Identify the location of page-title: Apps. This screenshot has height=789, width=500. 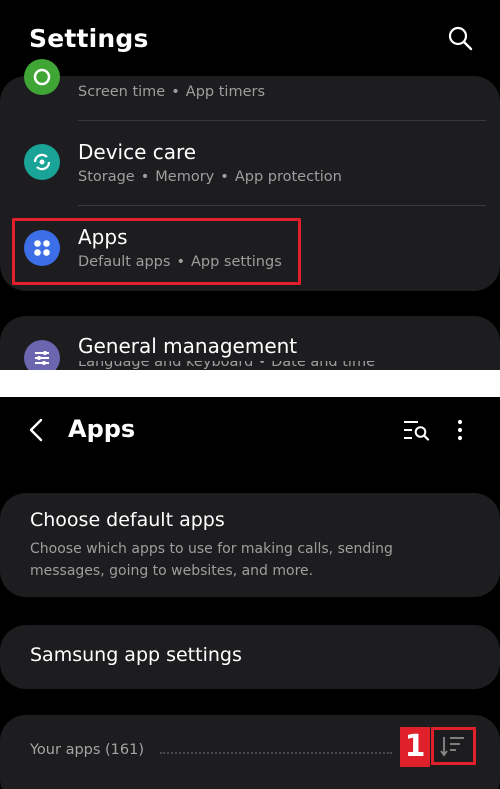
(102, 429).